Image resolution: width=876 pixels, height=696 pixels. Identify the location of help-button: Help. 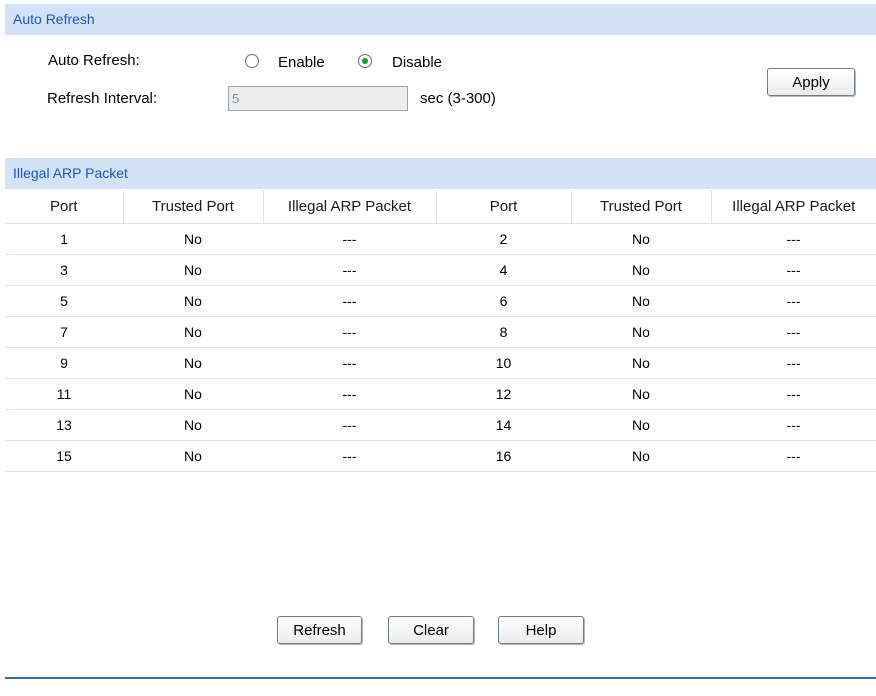
(541, 630).